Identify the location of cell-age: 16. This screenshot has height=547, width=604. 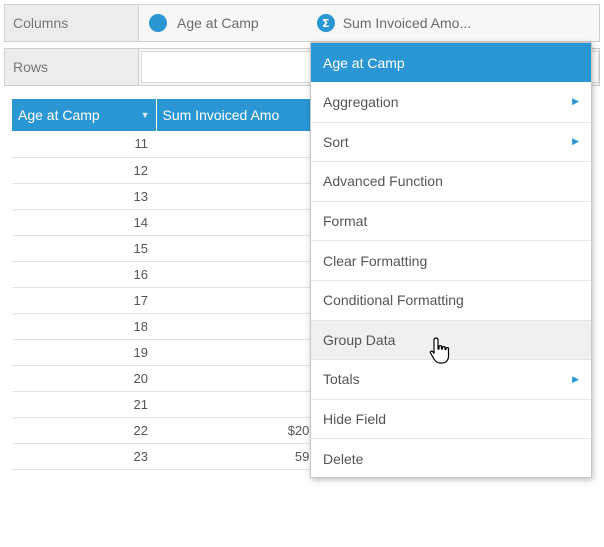
(84, 274).